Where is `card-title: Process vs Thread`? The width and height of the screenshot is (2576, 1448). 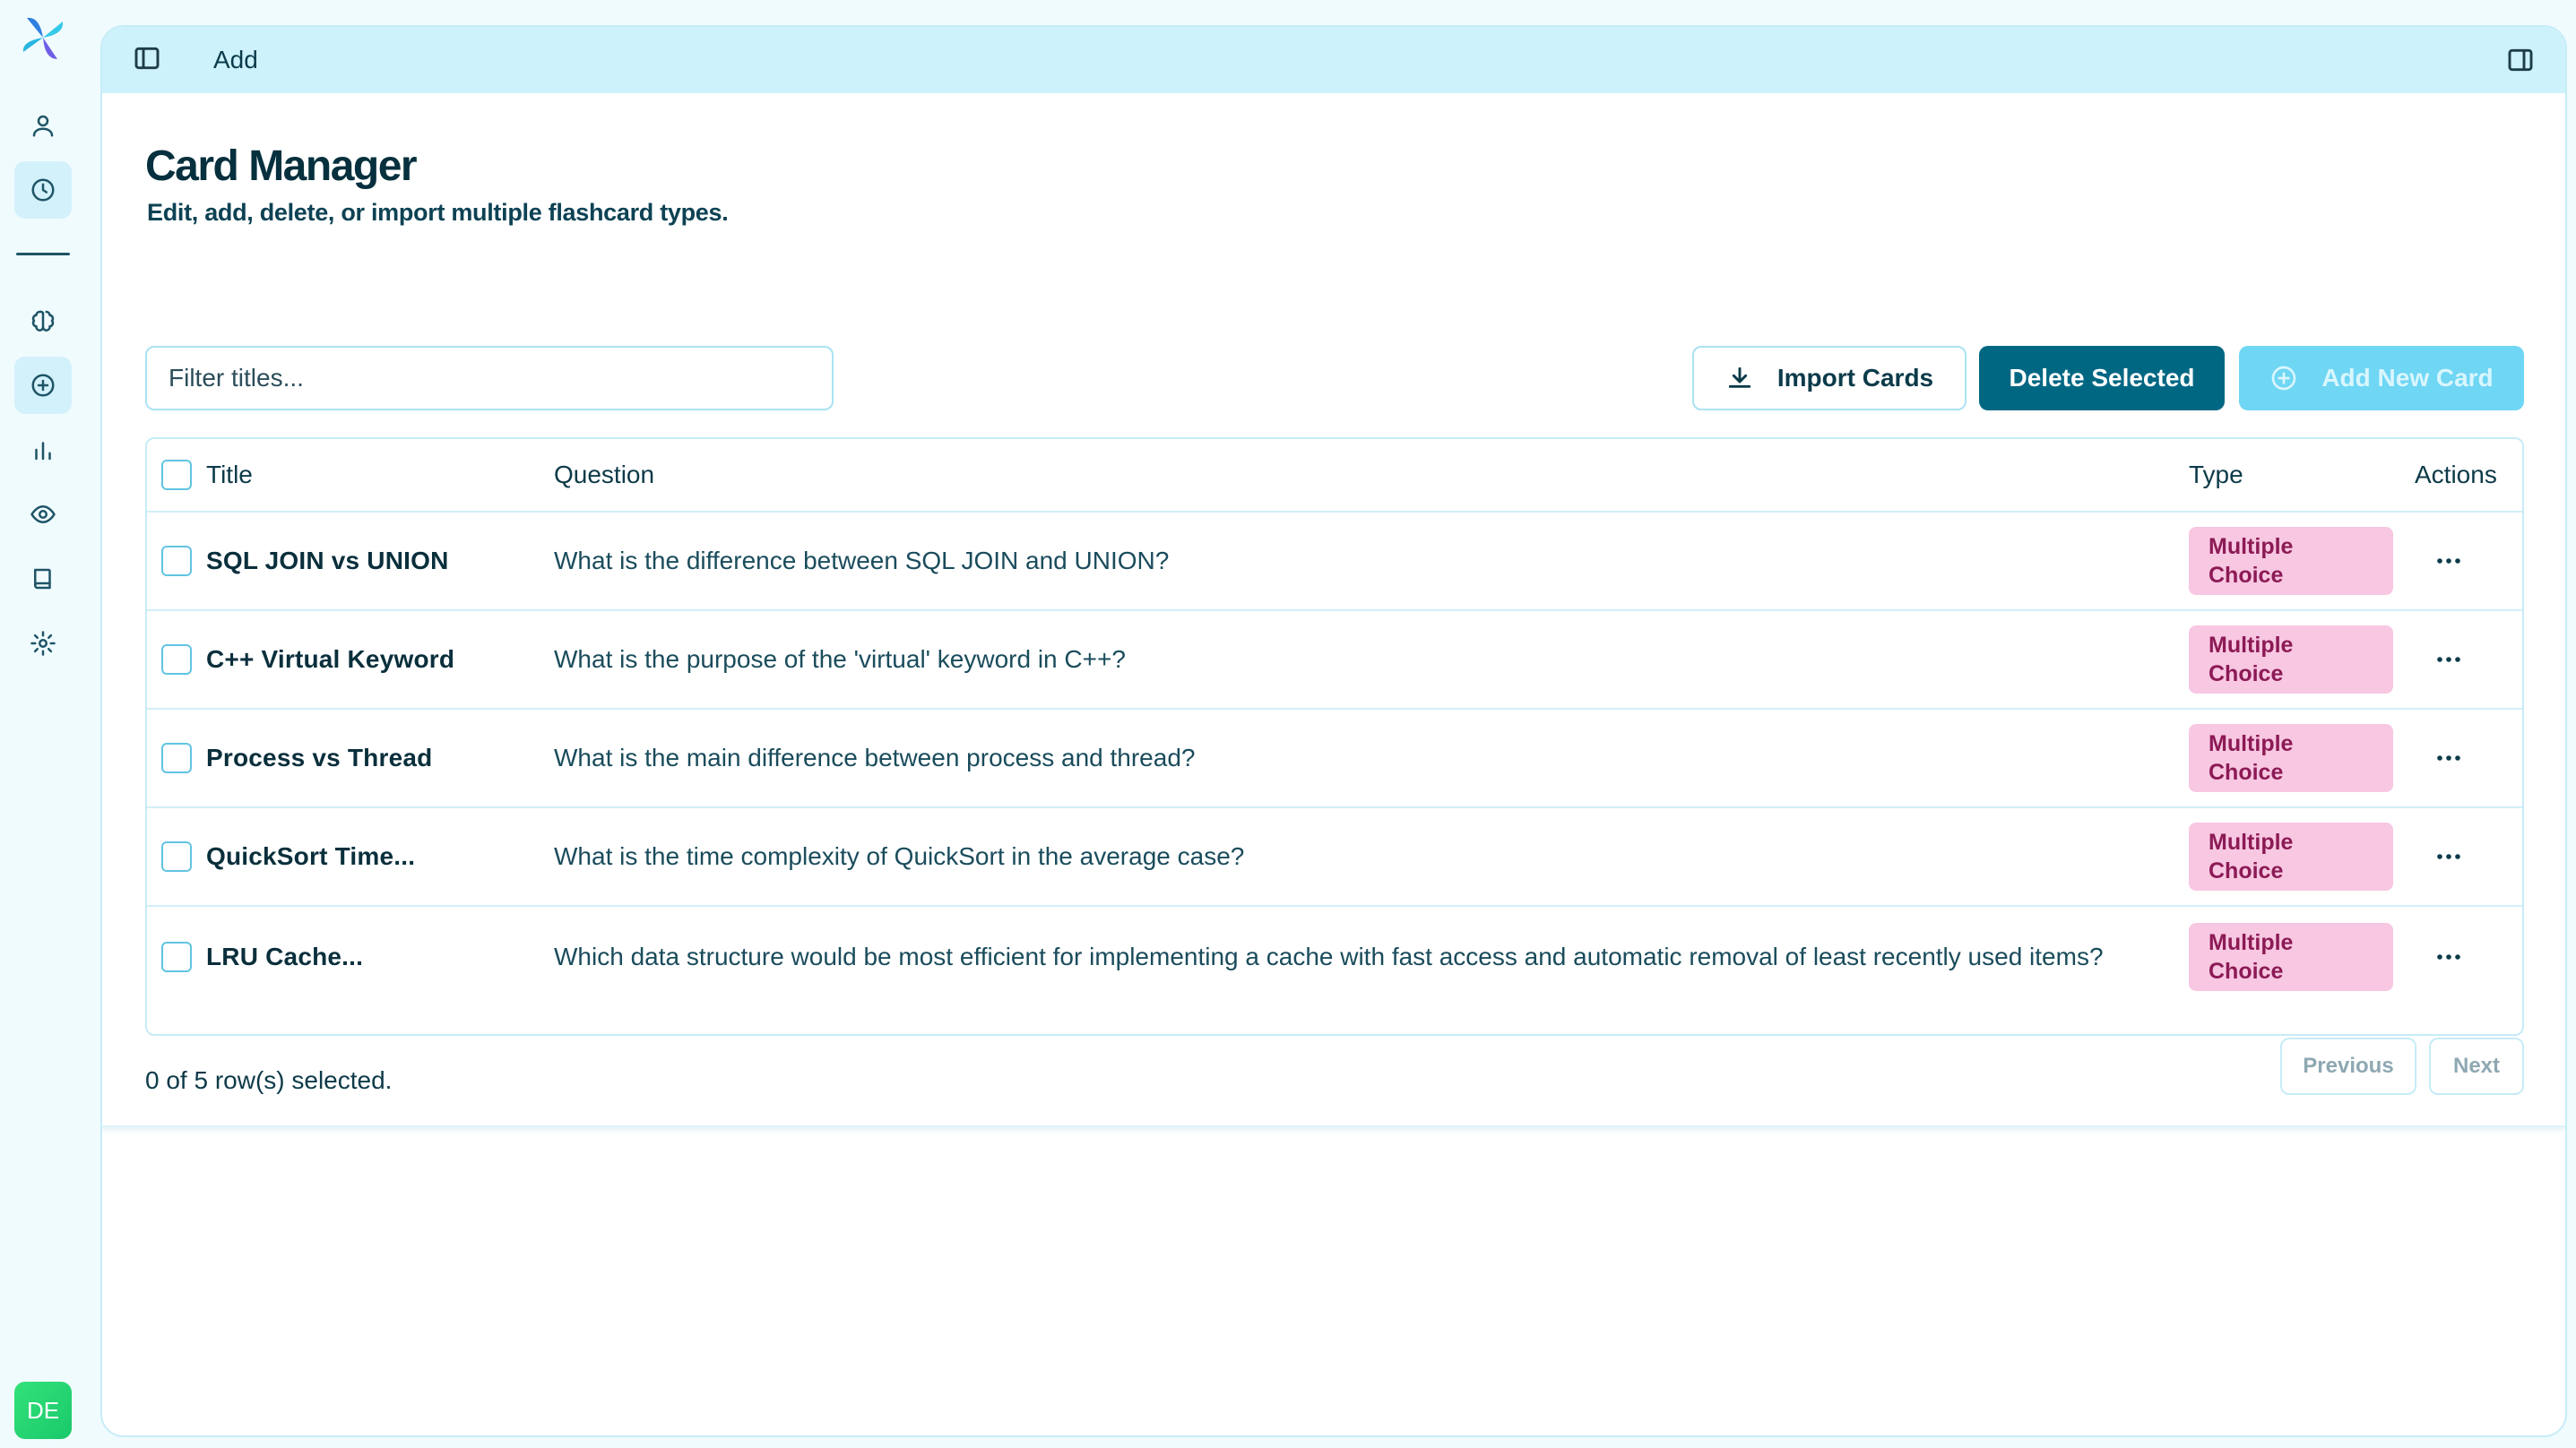 card-title: Process vs Thread is located at coordinates (319, 757).